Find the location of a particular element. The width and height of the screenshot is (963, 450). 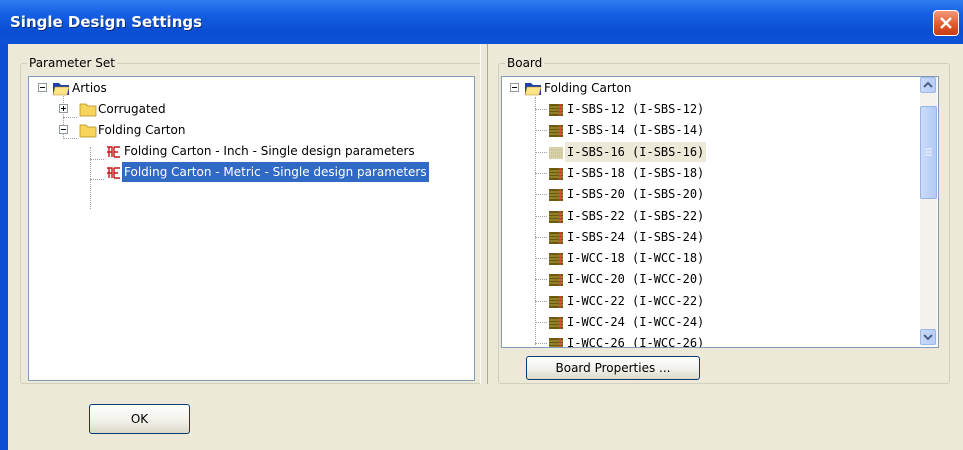

tree-node-artios: Artios is located at coordinates (89, 88).